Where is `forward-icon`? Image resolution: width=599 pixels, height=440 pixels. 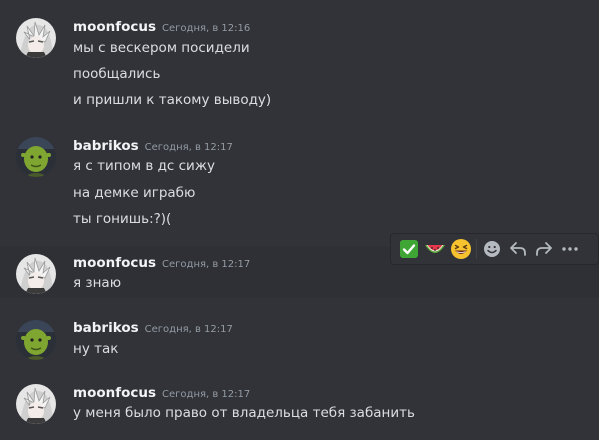
forward-icon is located at coordinates (544, 249).